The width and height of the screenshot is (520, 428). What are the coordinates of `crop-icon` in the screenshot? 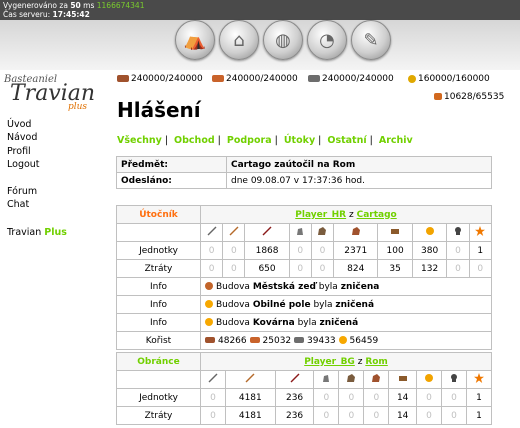 It's located at (342, 340).